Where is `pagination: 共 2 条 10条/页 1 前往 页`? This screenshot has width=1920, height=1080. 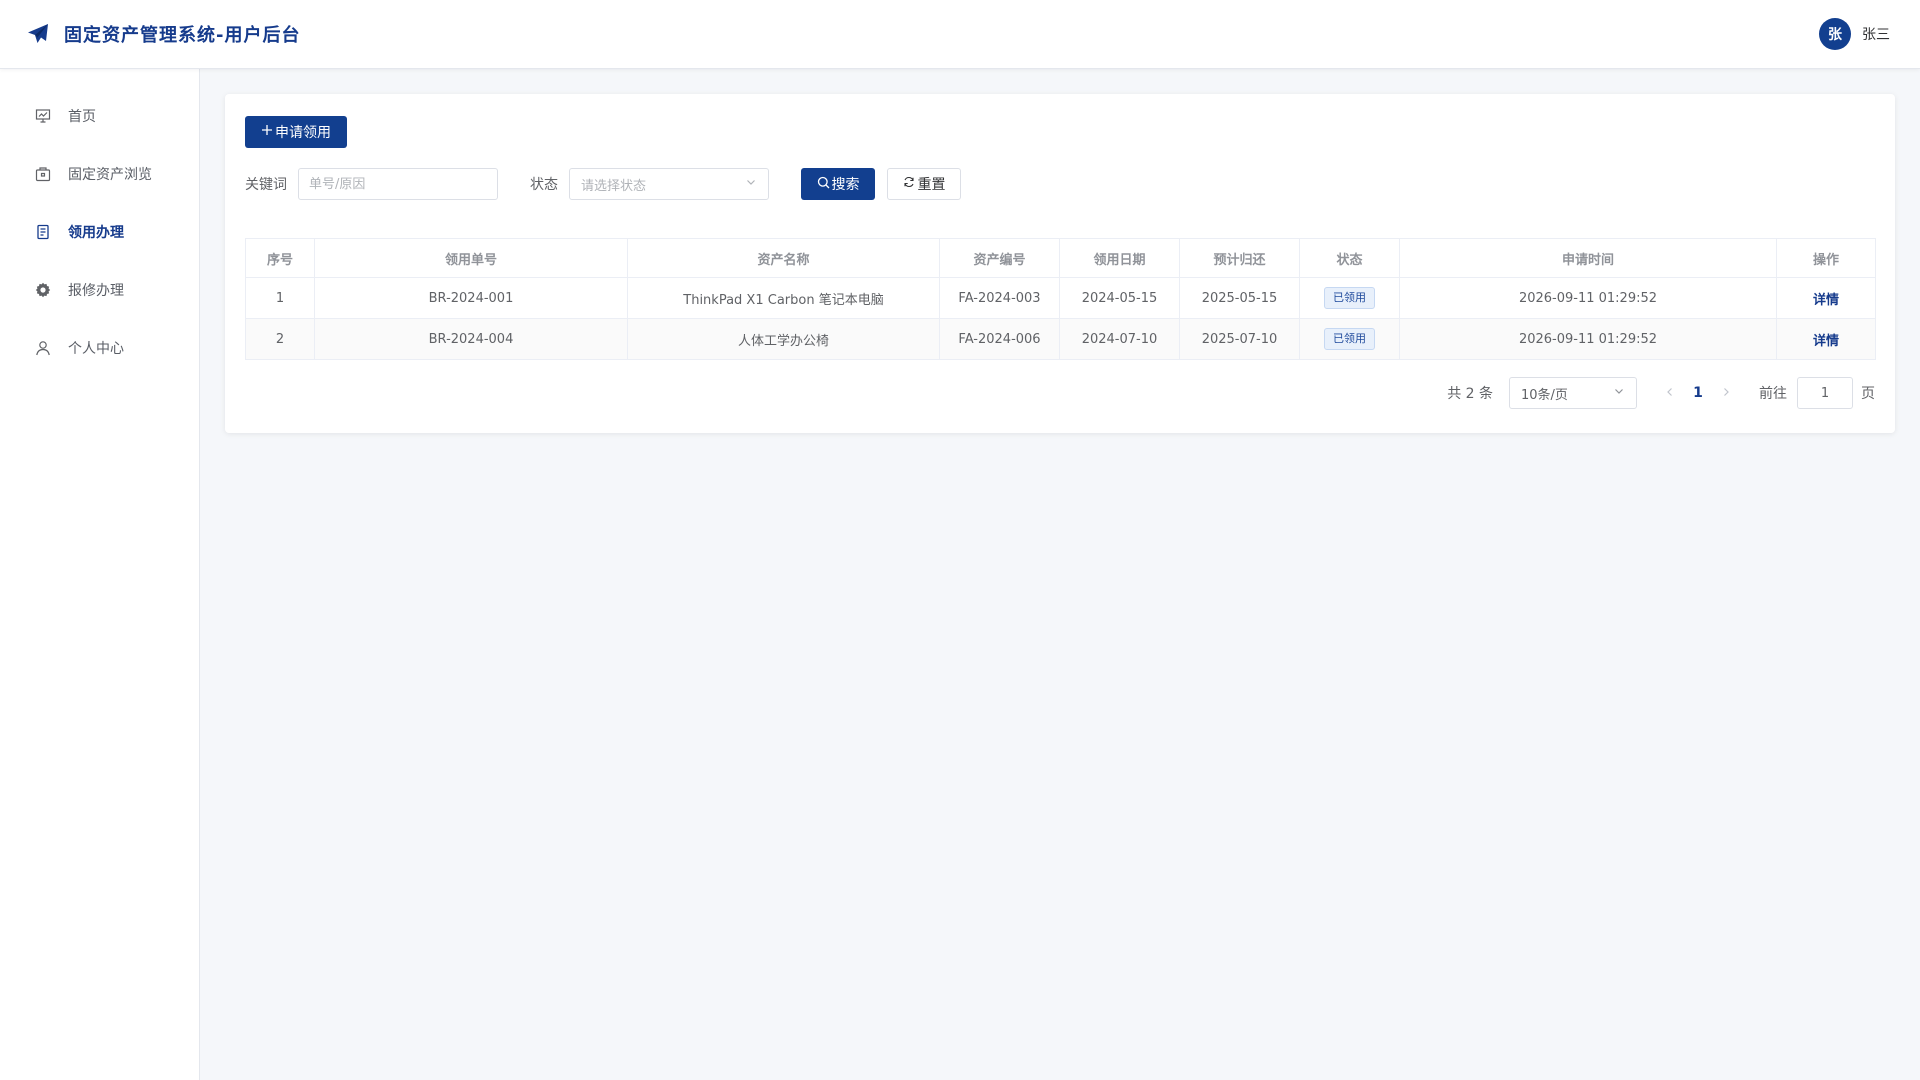 pagination: 共 2 条 10条/页 1 前往 页 is located at coordinates (1060, 393).